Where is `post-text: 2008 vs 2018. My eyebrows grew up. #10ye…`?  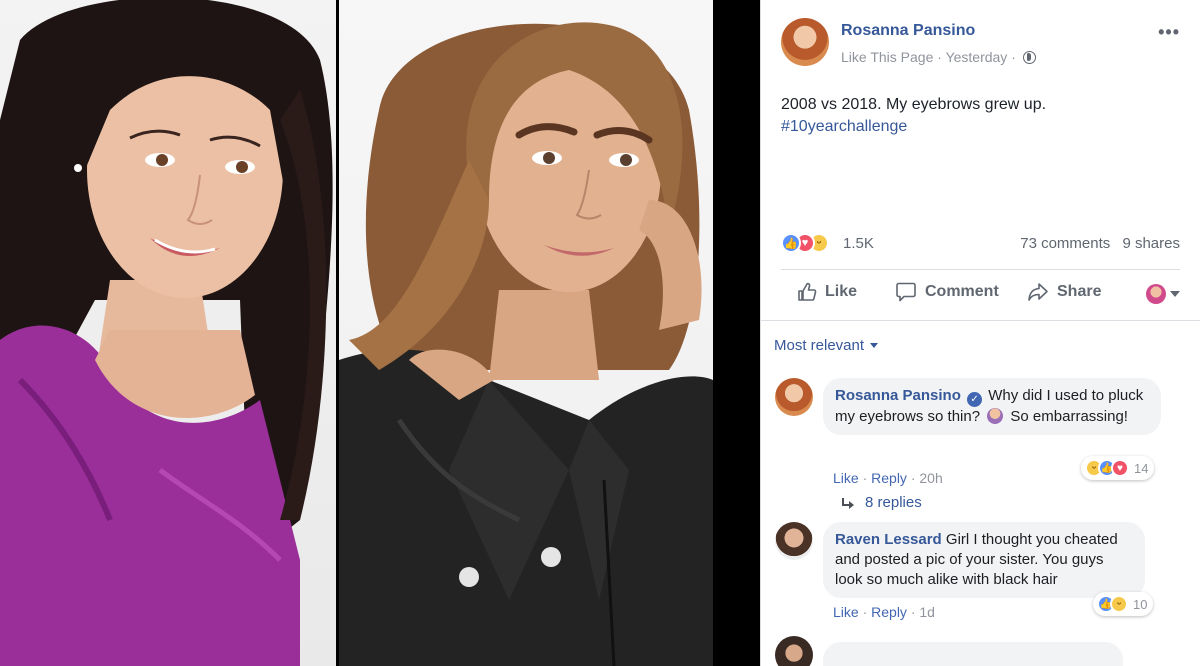 post-text: 2008 vs 2018. My eyebrows grew up. #10ye… is located at coordinates (981, 116).